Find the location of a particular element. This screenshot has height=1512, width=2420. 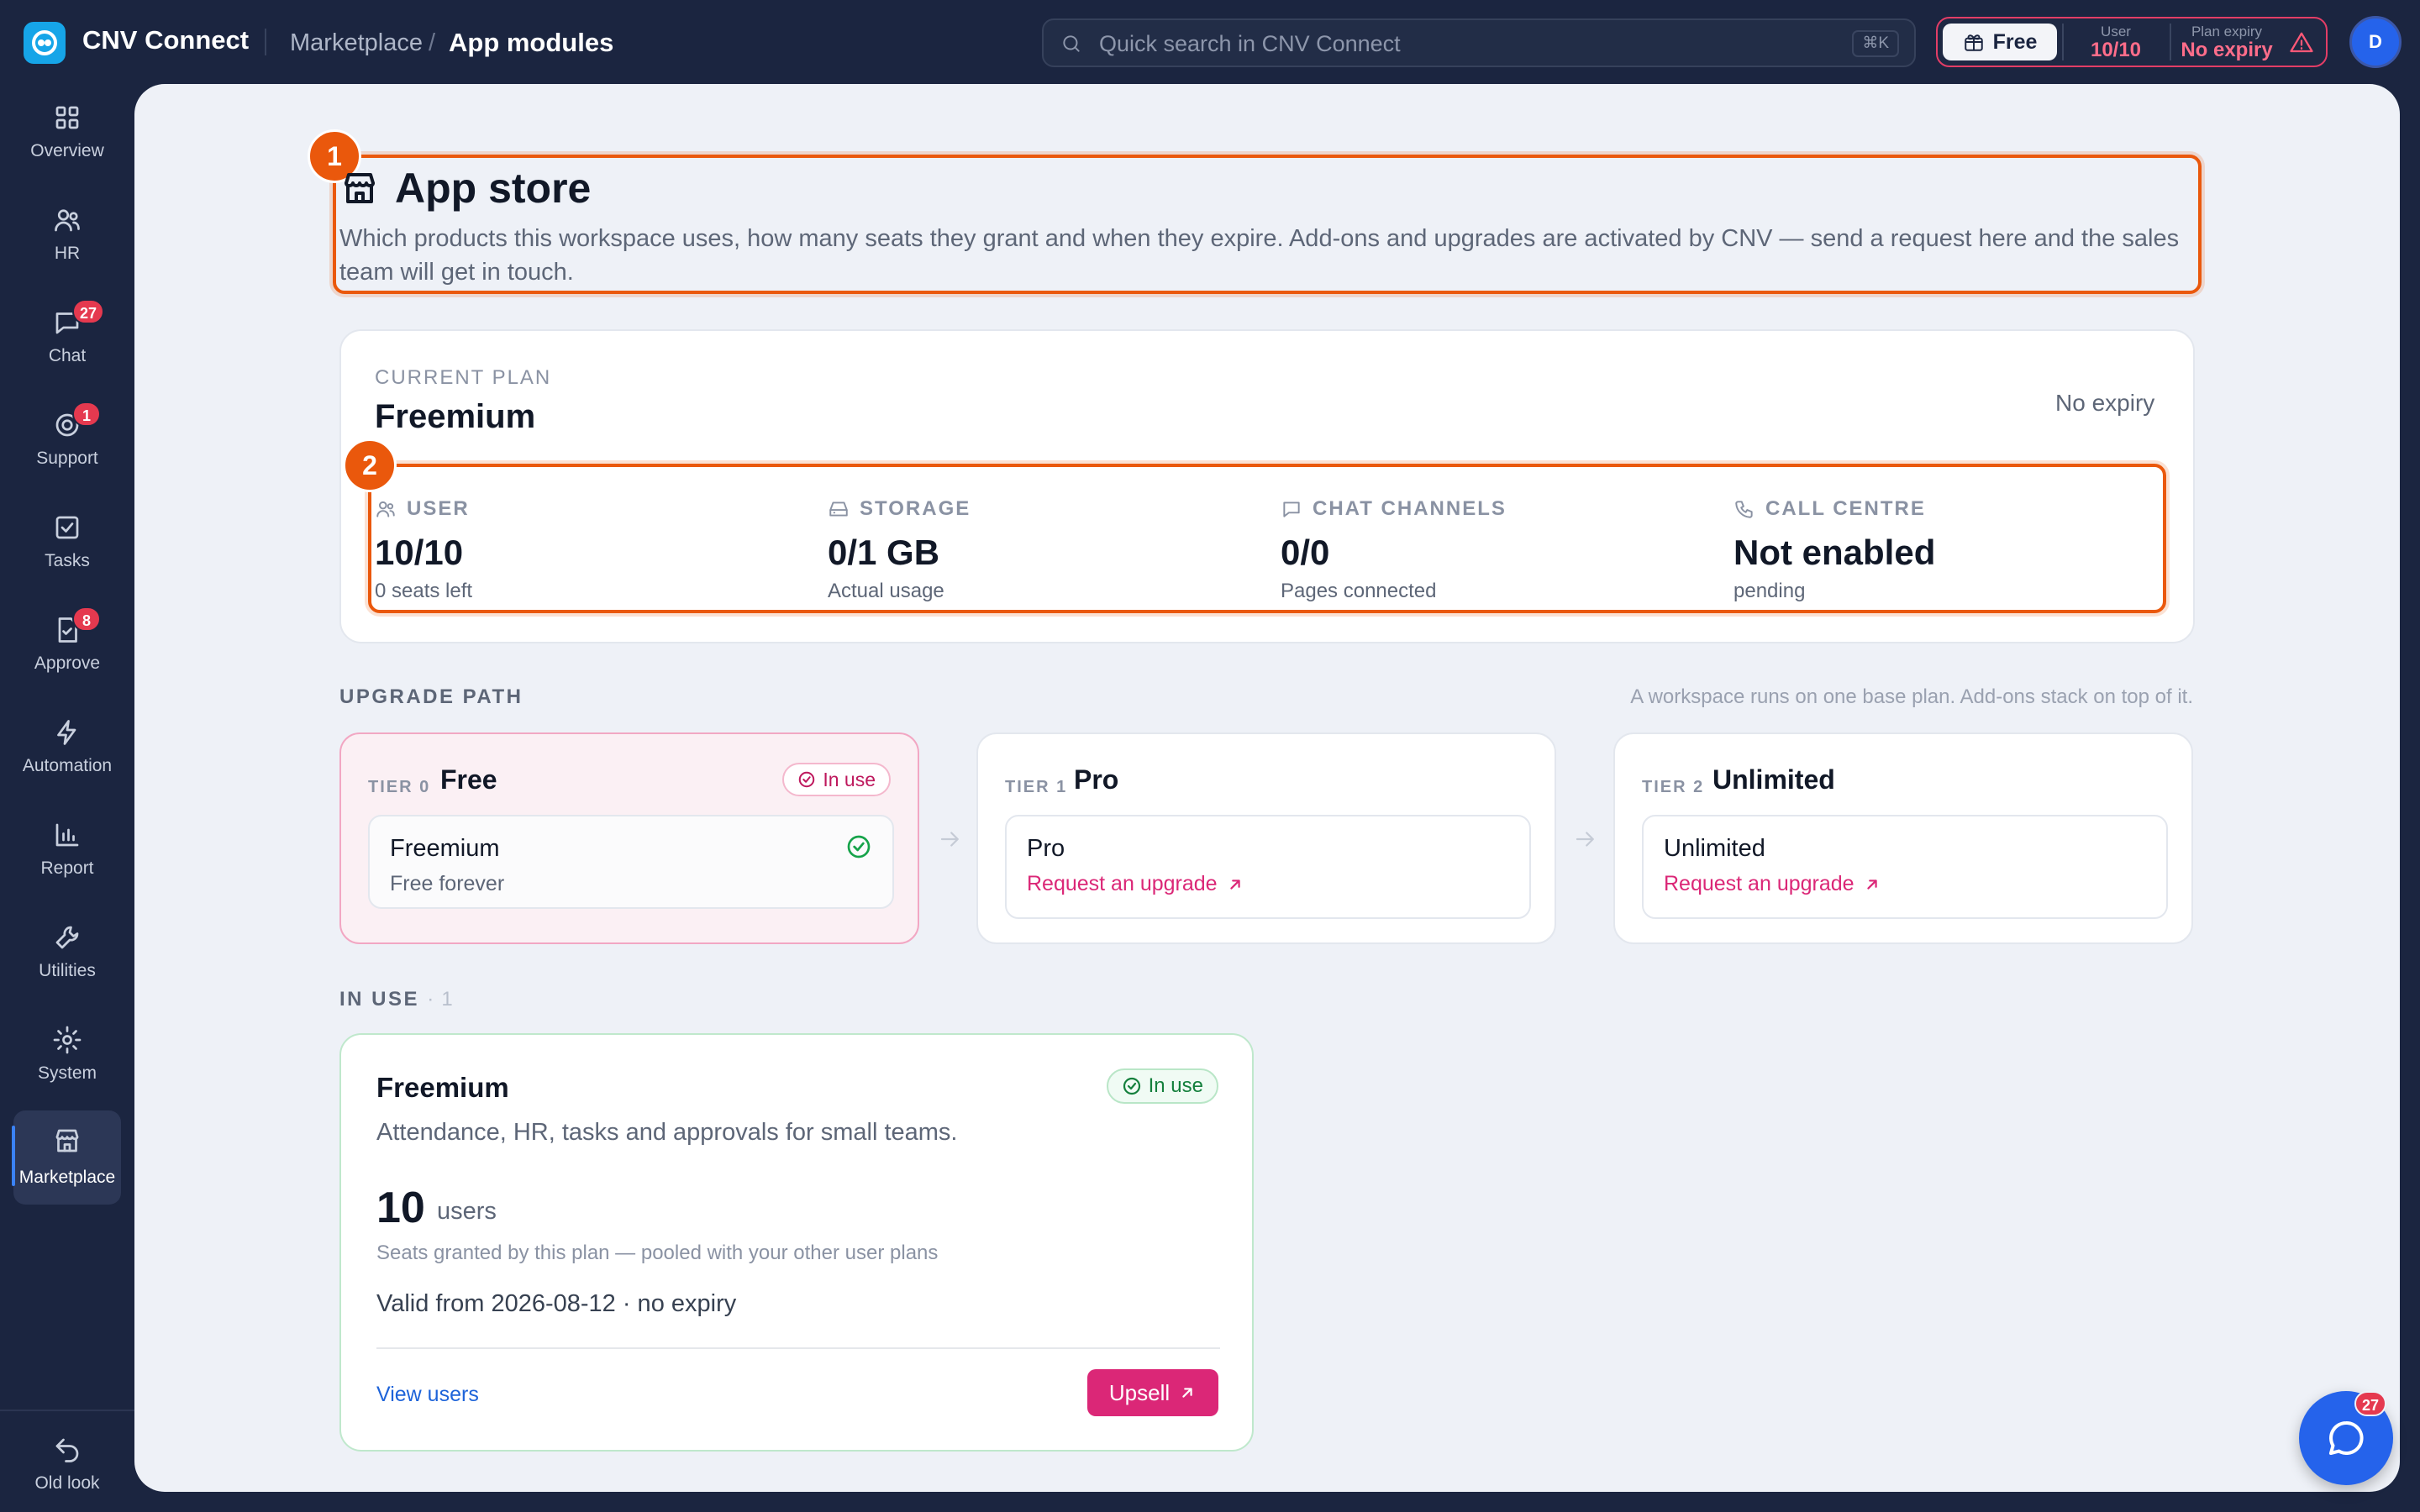

chat-badge: 27 is located at coordinates (88, 311).